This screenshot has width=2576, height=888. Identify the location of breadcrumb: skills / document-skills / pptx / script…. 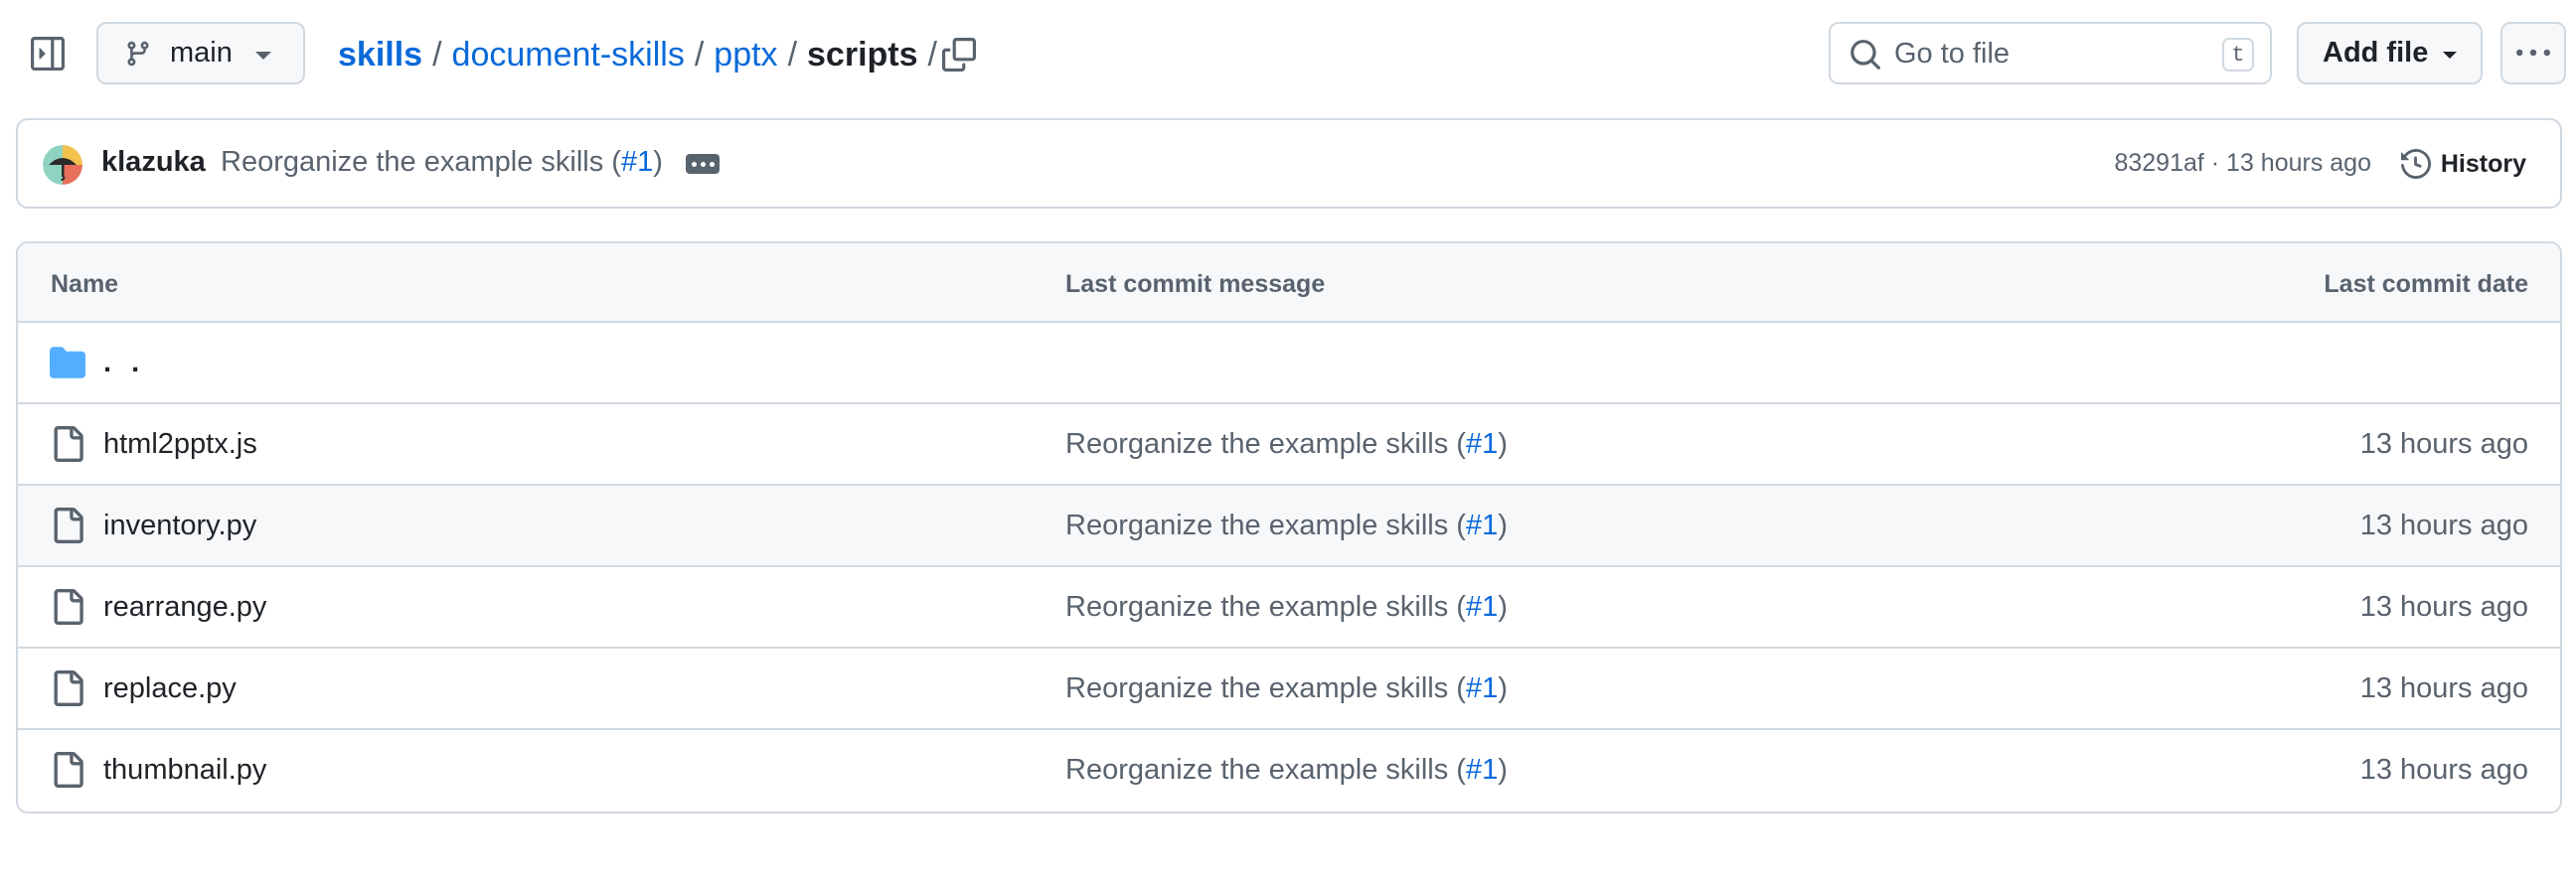
(642, 54).